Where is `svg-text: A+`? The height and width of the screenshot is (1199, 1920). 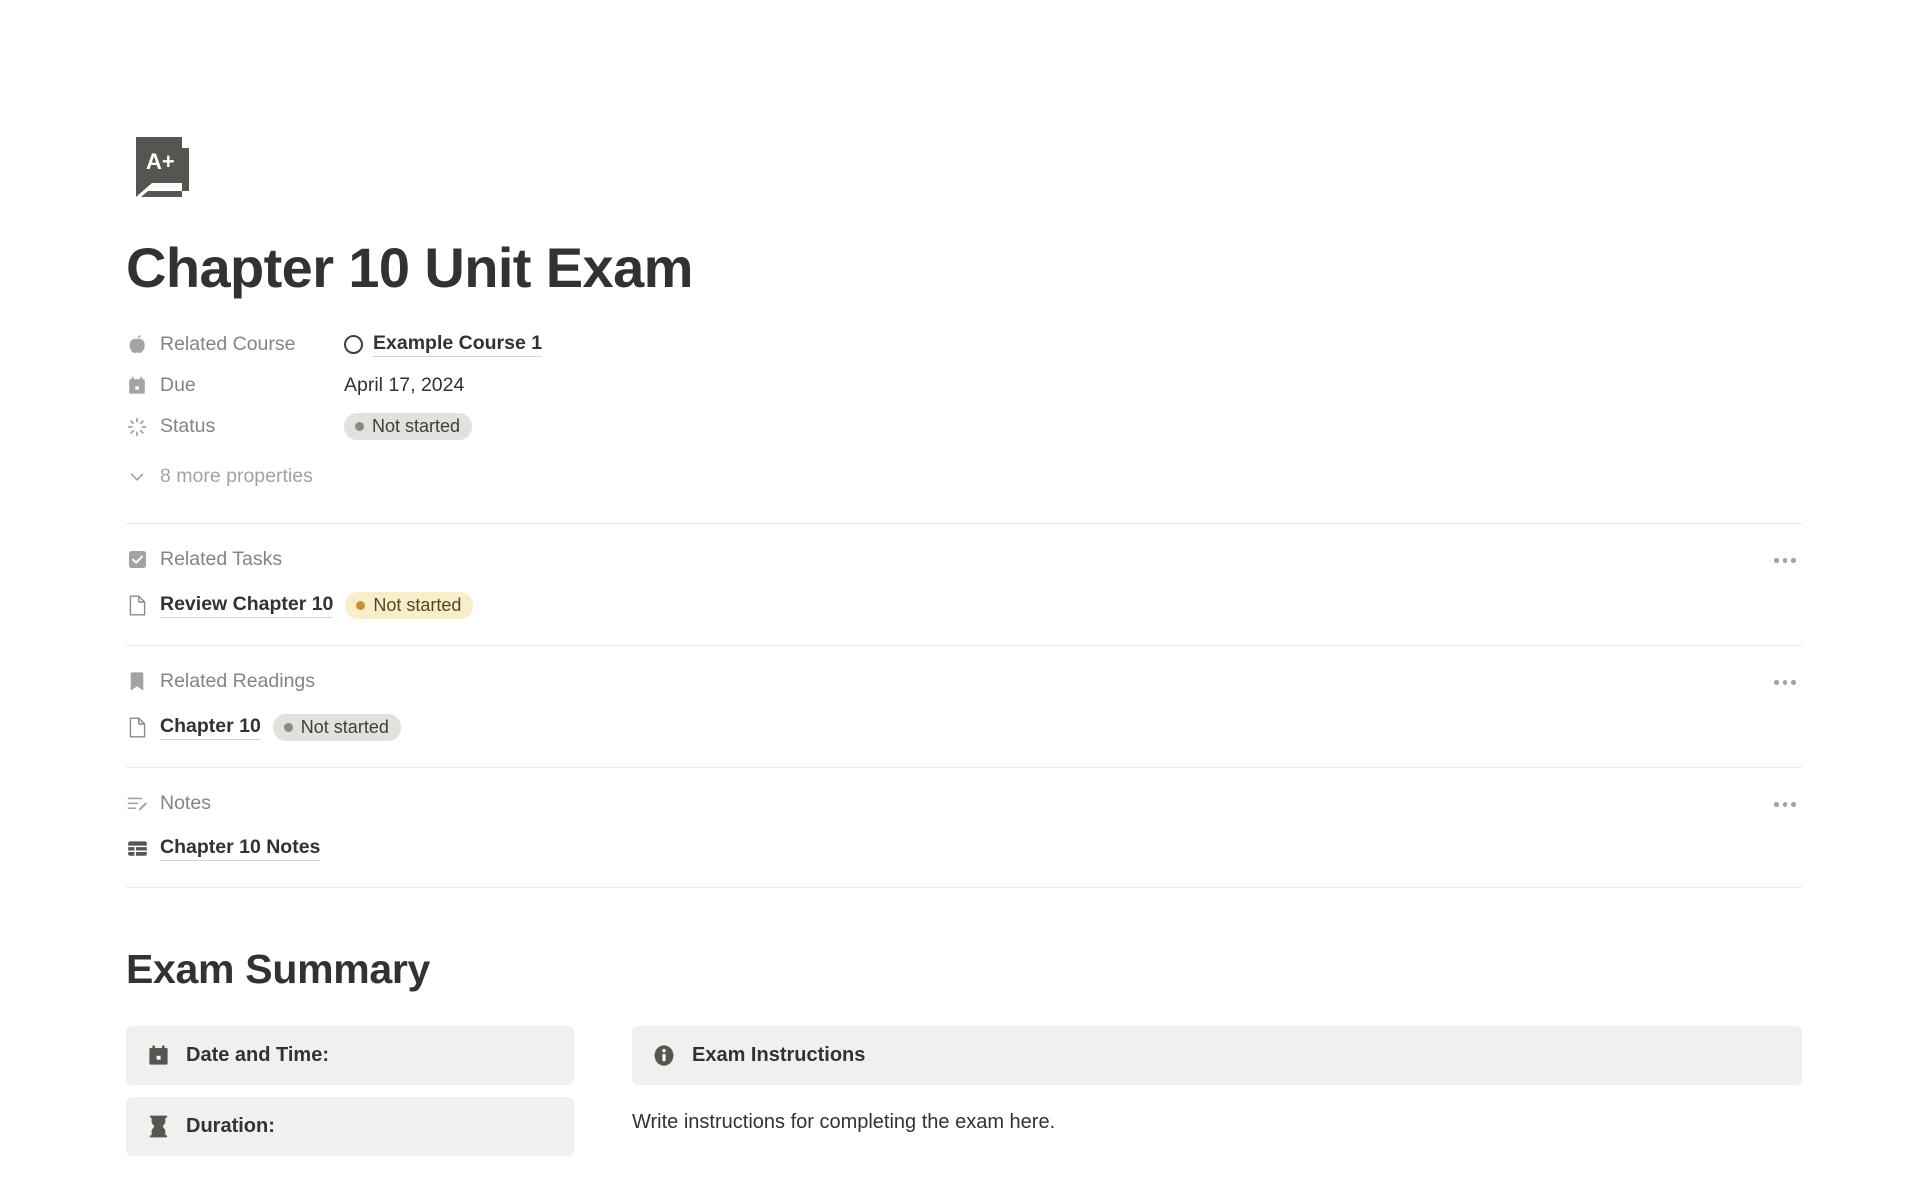
svg-text: A+ is located at coordinates (160, 161).